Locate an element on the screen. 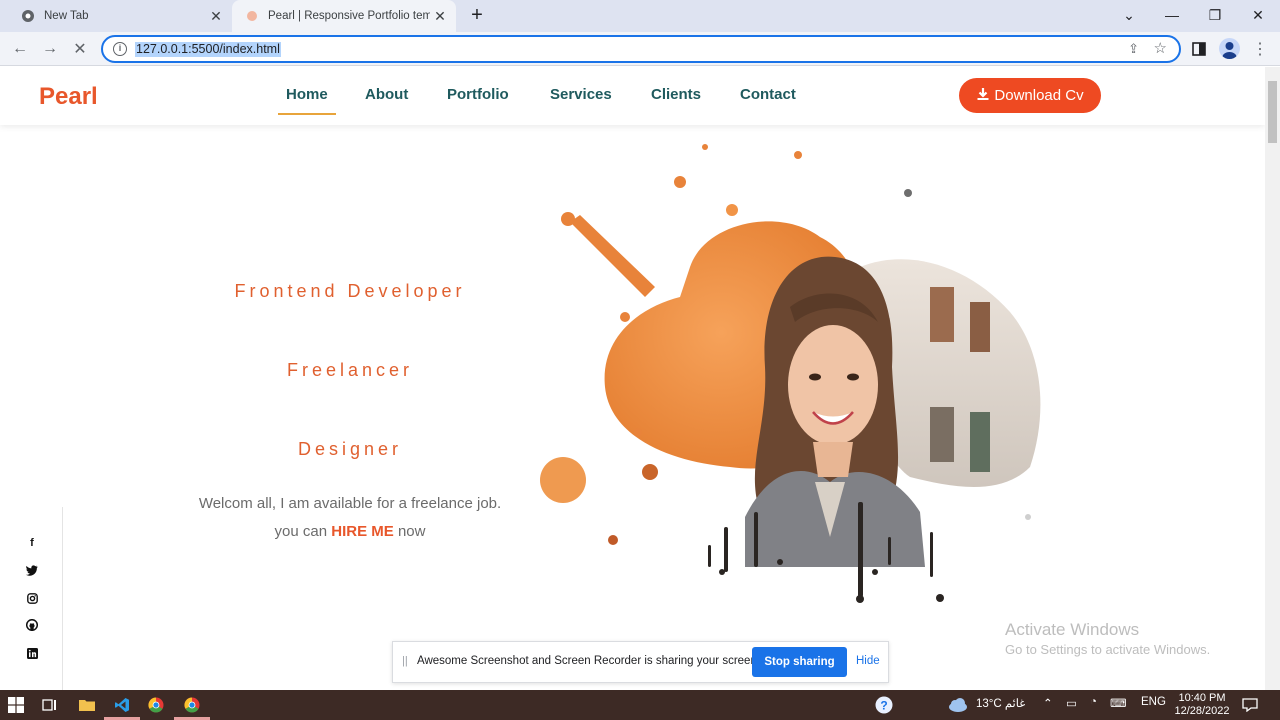 The width and height of the screenshot is (1280, 720). linkedin-icon is located at coordinates (32, 653).